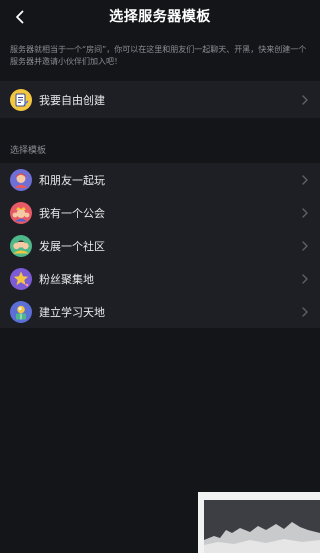 This screenshot has width=320, height=553. I want to click on preview-image, so click(262, 526).